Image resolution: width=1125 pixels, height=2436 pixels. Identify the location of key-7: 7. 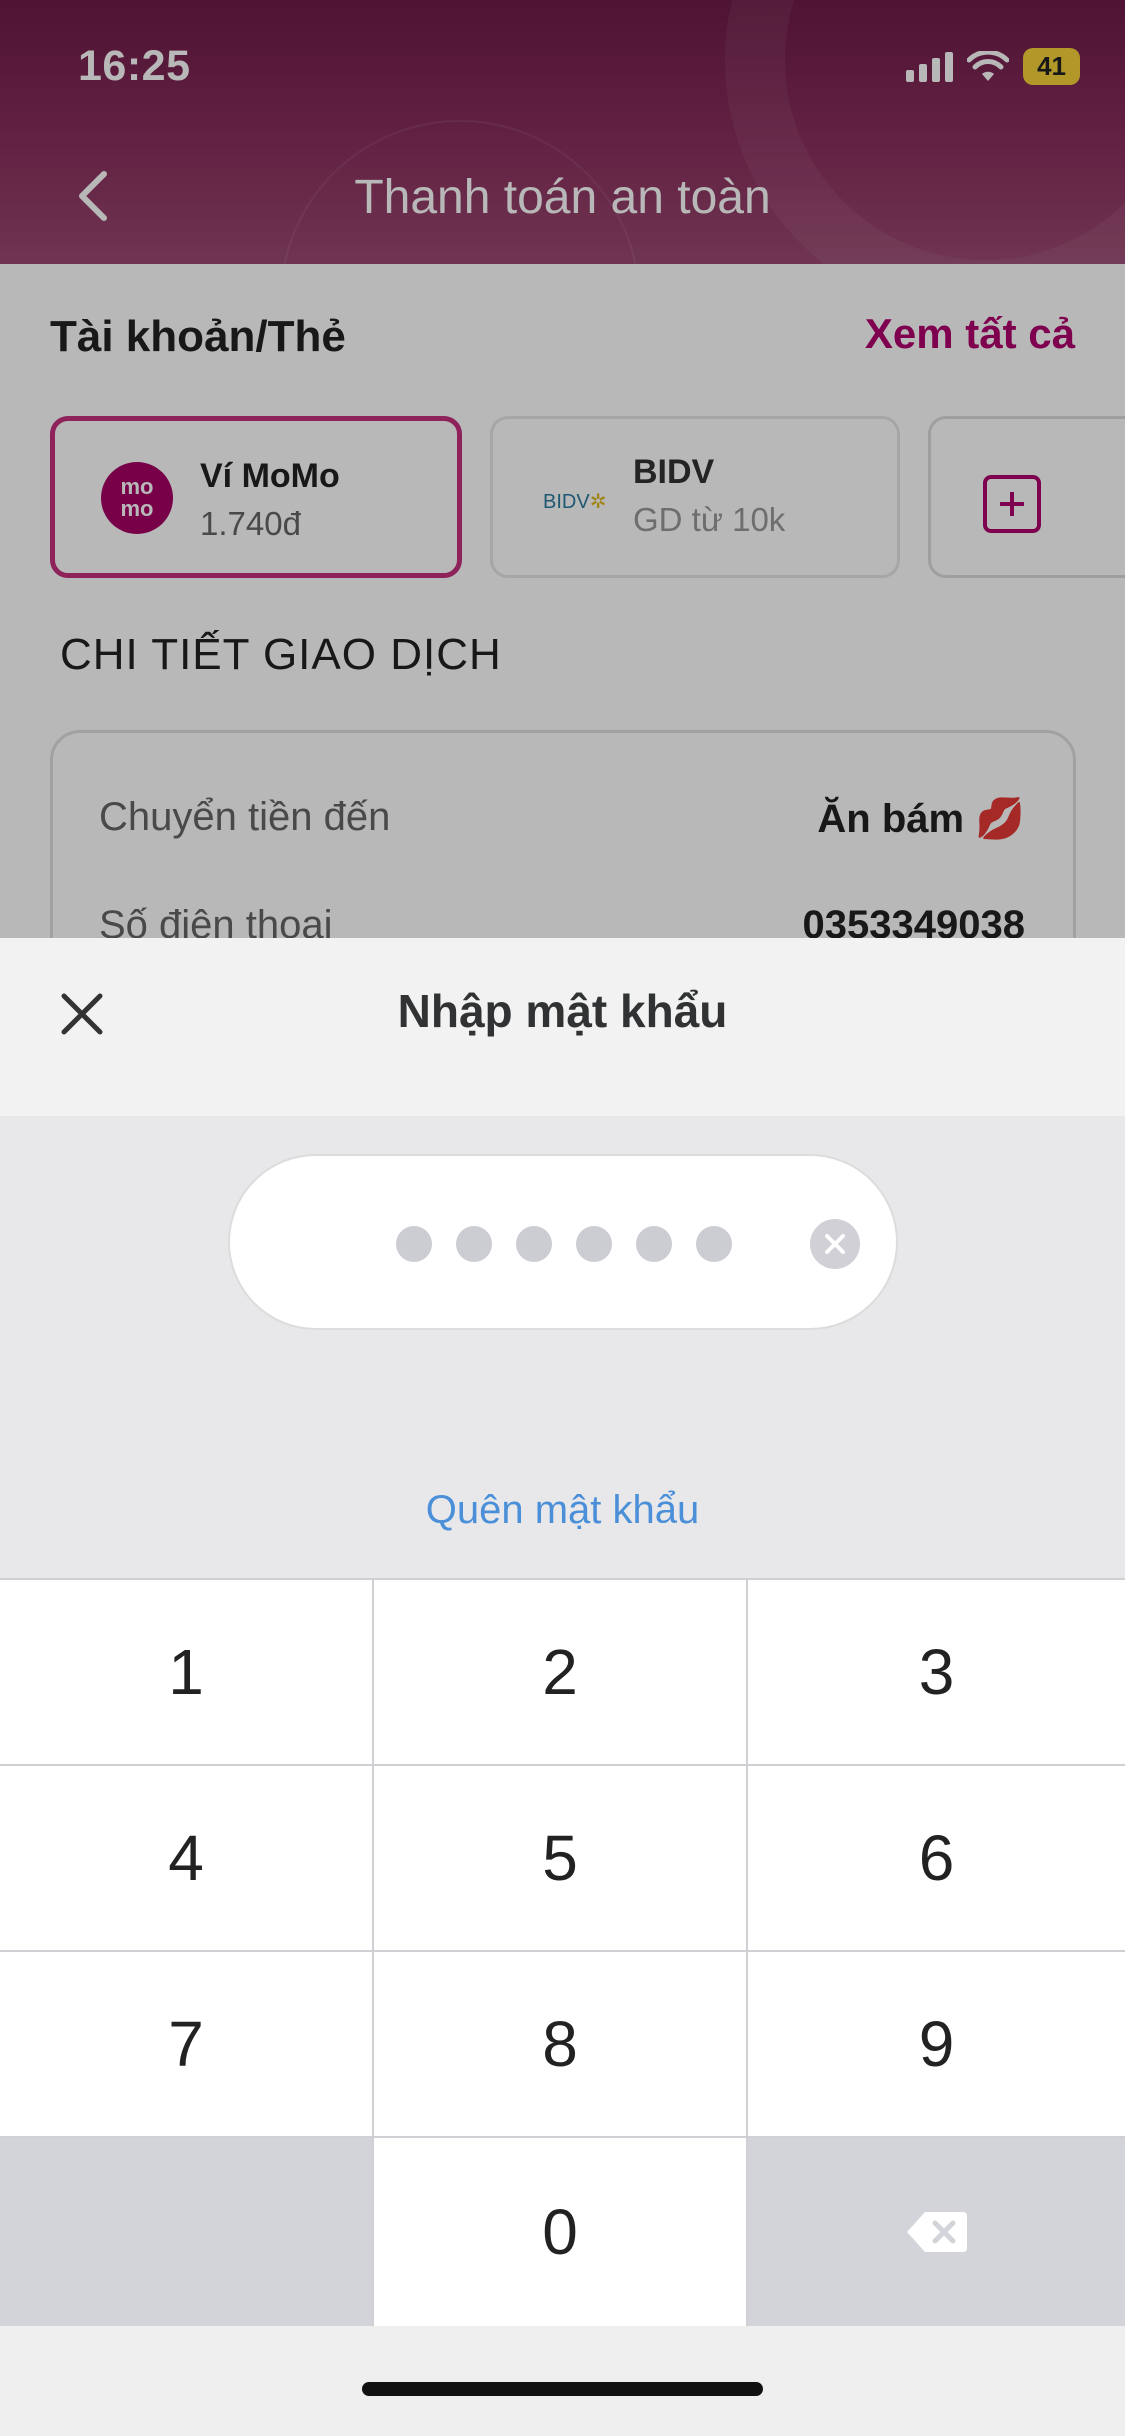
(186, 2044).